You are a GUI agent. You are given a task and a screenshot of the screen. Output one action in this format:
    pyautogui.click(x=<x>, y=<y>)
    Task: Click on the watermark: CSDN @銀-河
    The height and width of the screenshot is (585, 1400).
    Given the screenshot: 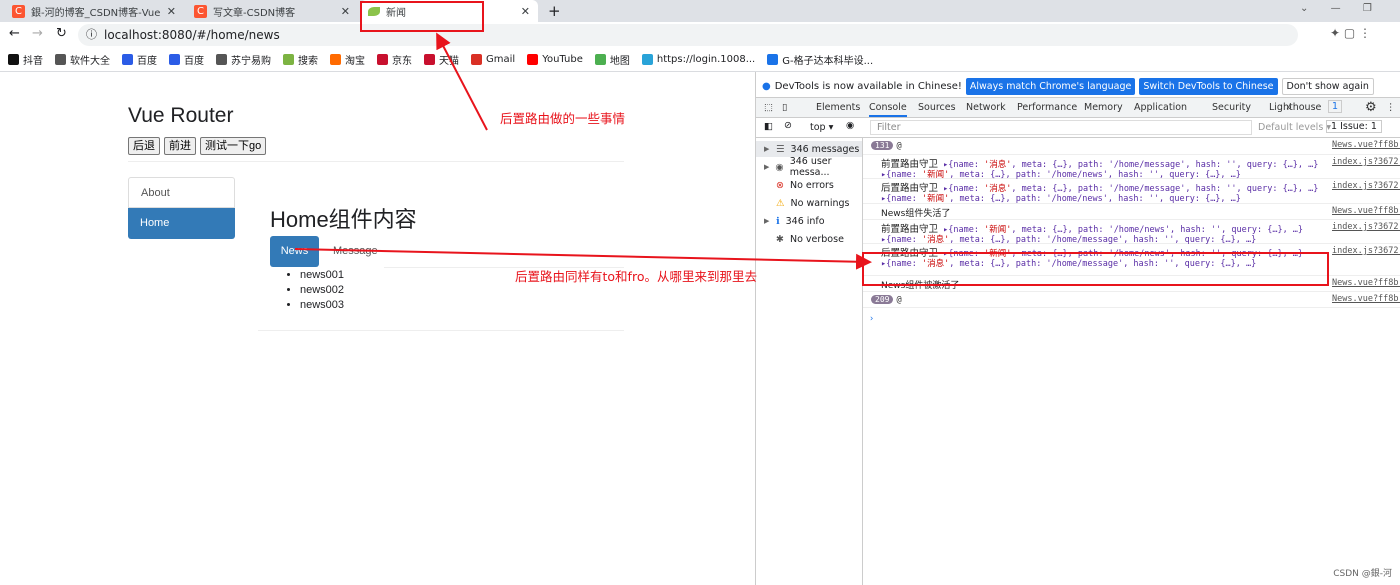 What is the action you would take?
    pyautogui.click(x=1362, y=574)
    